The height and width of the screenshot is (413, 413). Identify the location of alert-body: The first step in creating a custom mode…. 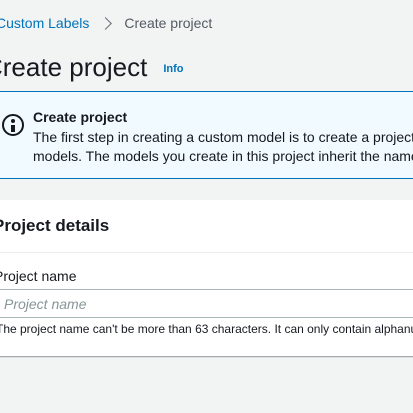
(223, 147).